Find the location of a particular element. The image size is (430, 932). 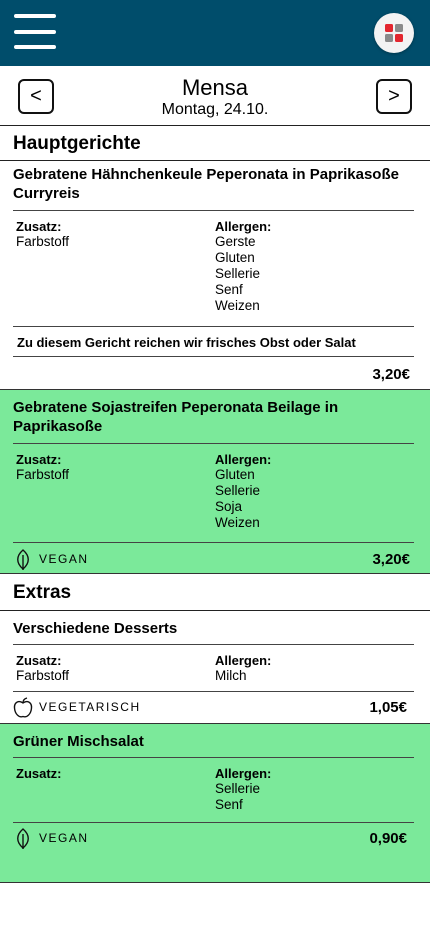

top-app-bar is located at coordinates (215, 33).